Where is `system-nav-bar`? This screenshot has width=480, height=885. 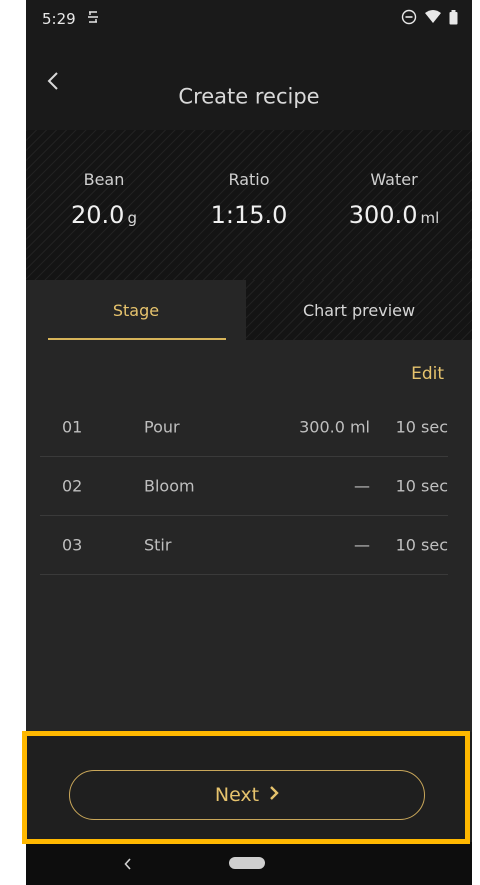
system-nav-bar is located at coordinates (249, 863).